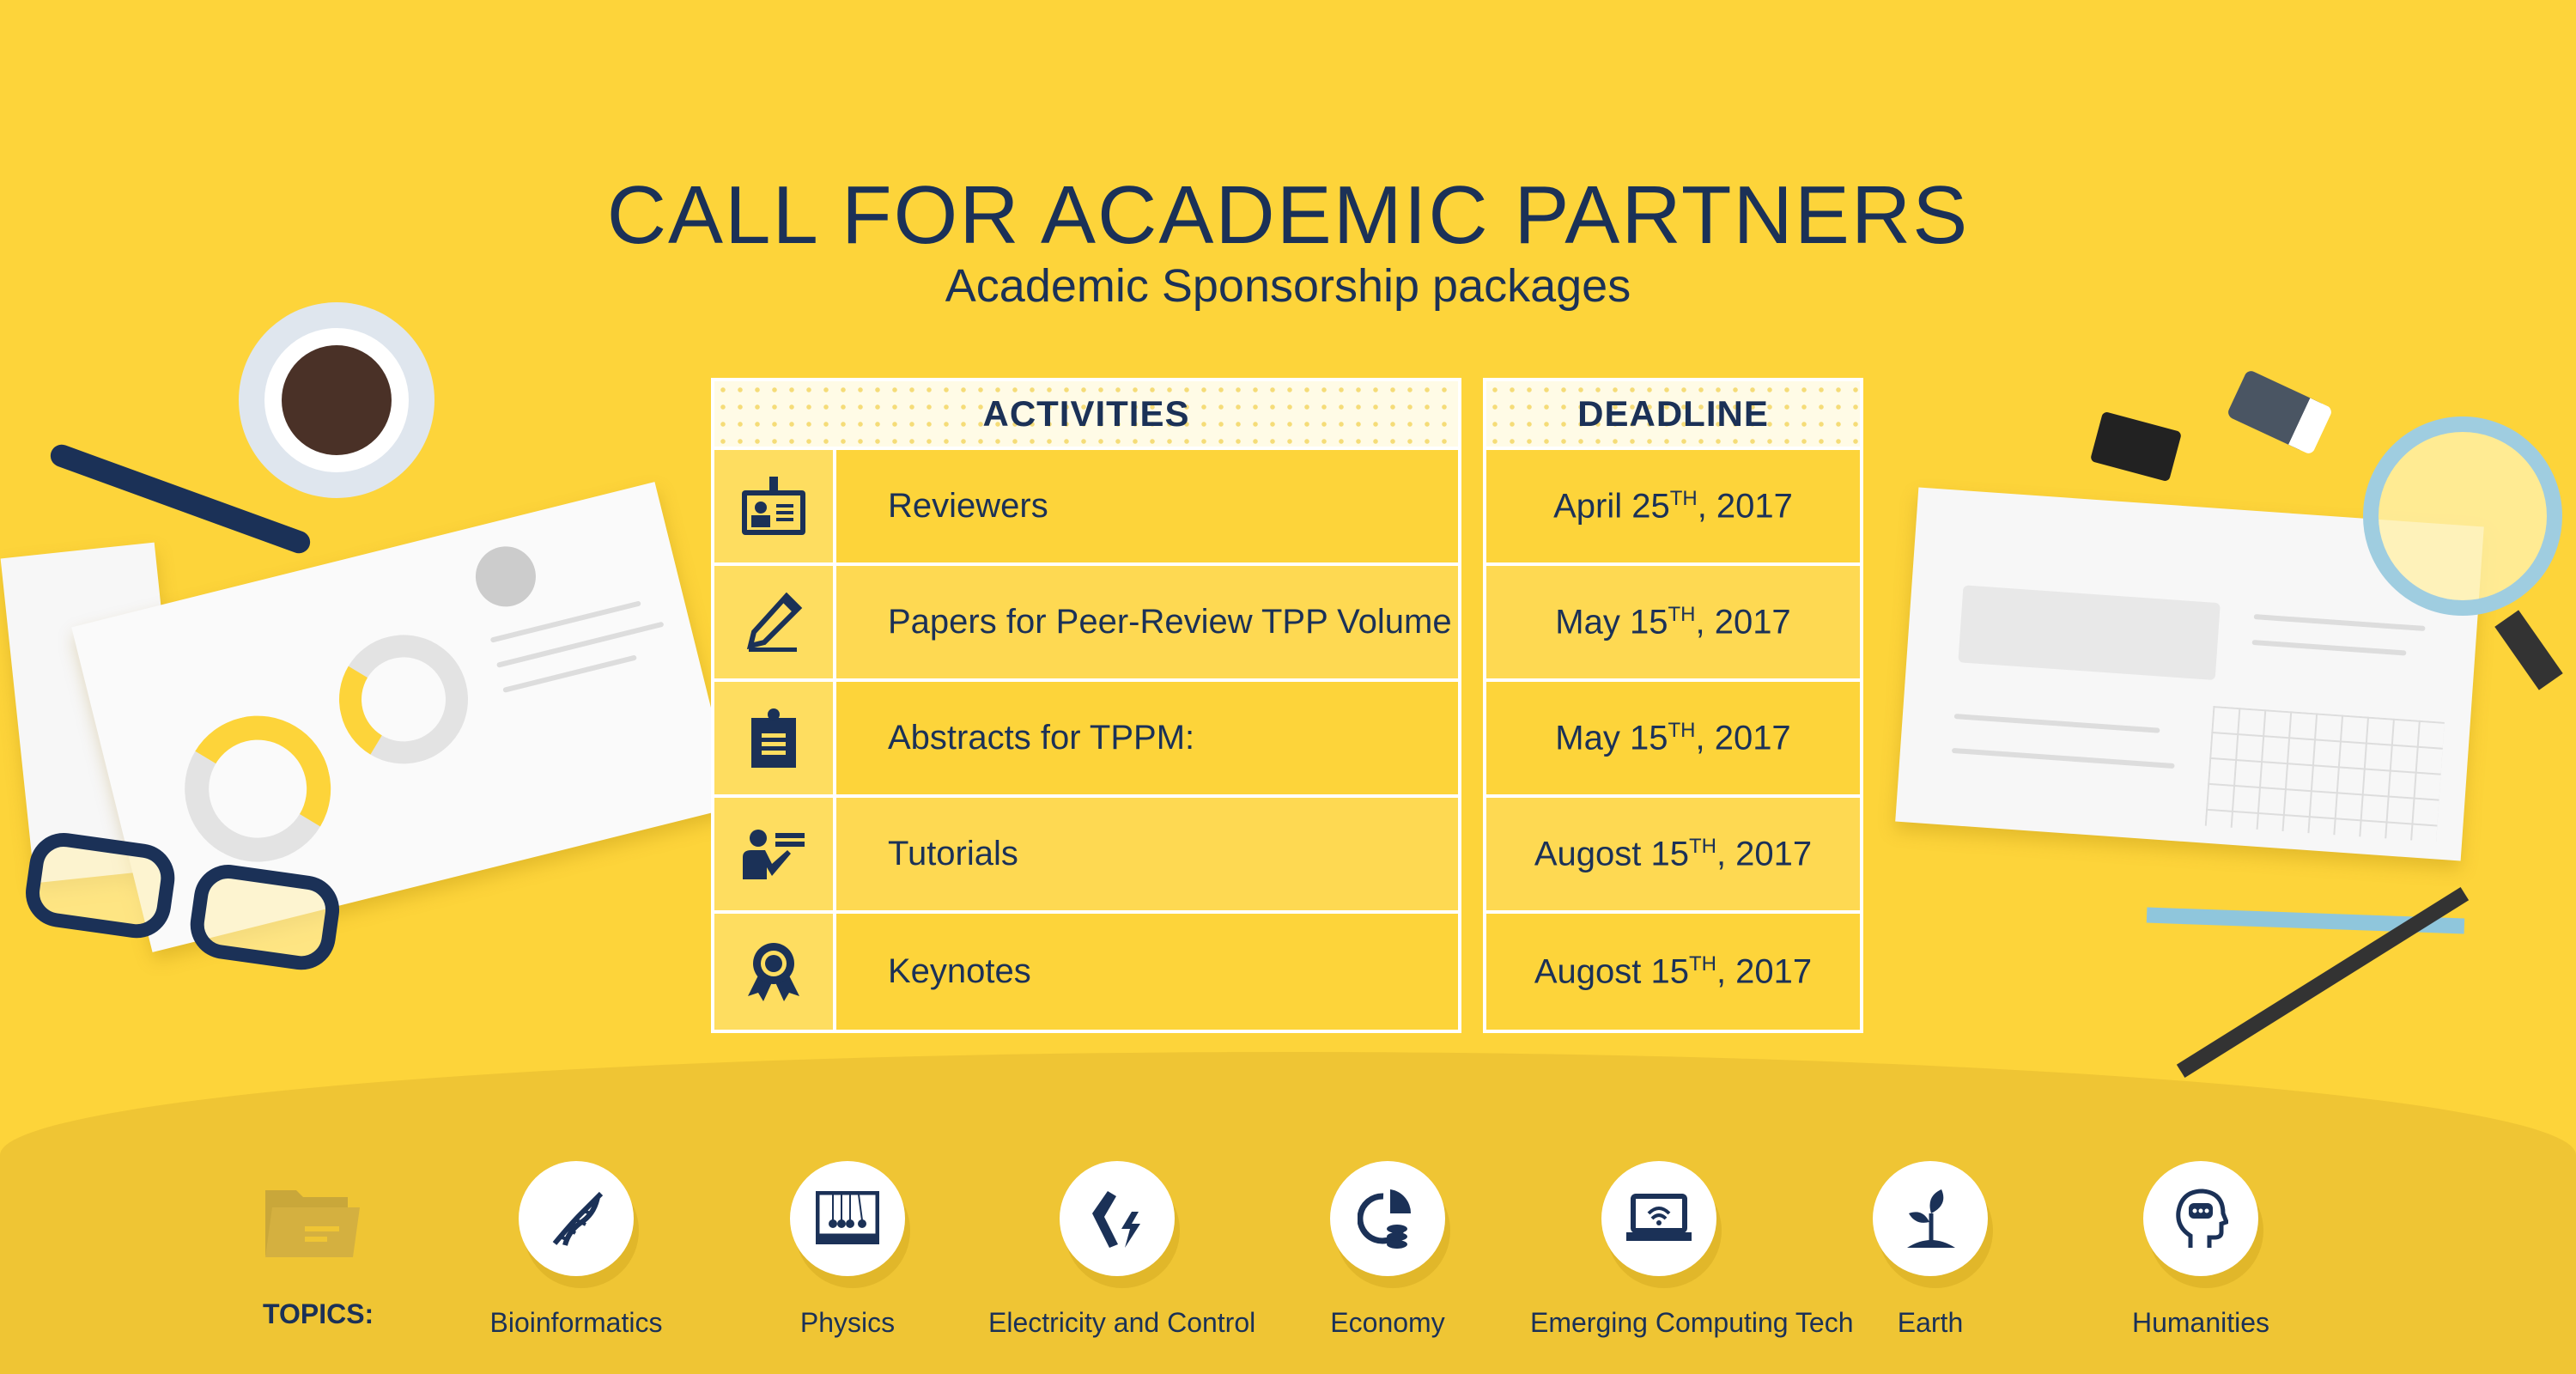  I want to click on activity-label: Papers for Peer-Review TPP Volume, so click(1170, 622).